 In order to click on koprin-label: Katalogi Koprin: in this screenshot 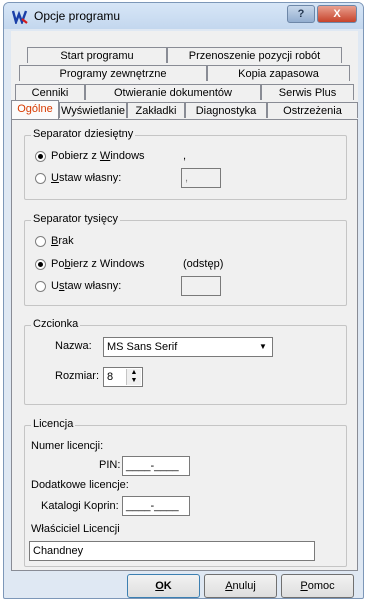, I will do `click(80, 506)`.